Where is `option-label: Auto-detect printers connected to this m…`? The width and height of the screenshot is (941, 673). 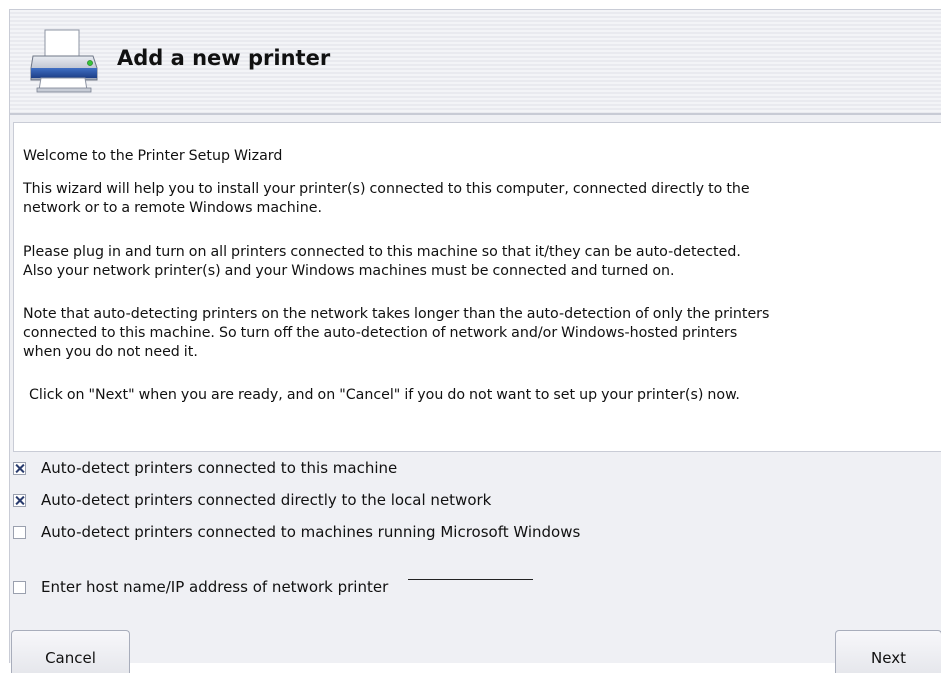 option-label: Auto-detect printers connected to this m… is located at coordinates (219, 468).